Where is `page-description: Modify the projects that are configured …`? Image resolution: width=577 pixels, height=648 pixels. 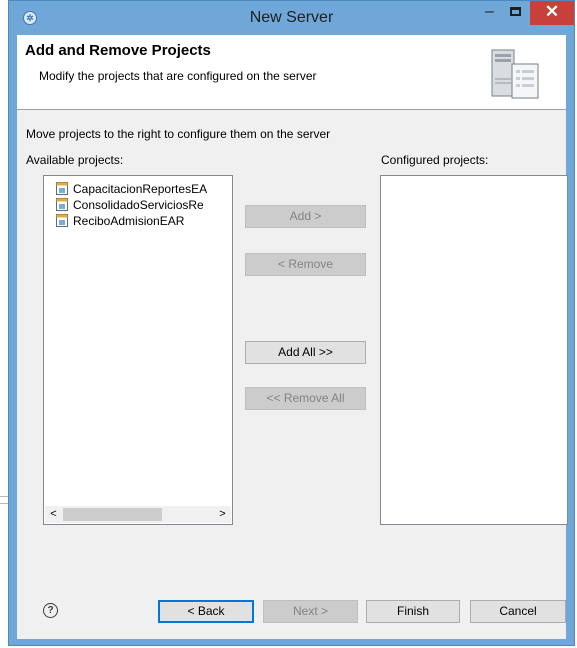
page-description: Modify the projects that are configured … is located at coordinates (178, 76).